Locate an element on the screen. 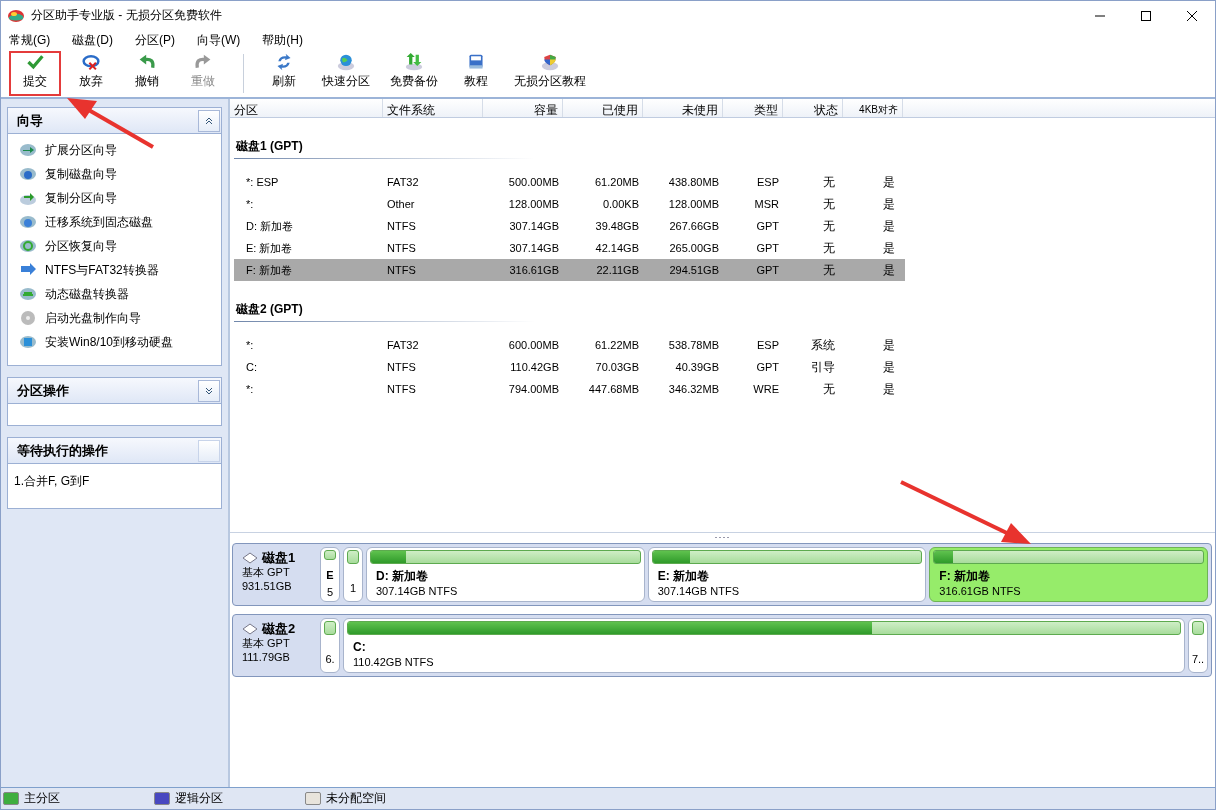  usage-bar is located at coordinates (330, 628).